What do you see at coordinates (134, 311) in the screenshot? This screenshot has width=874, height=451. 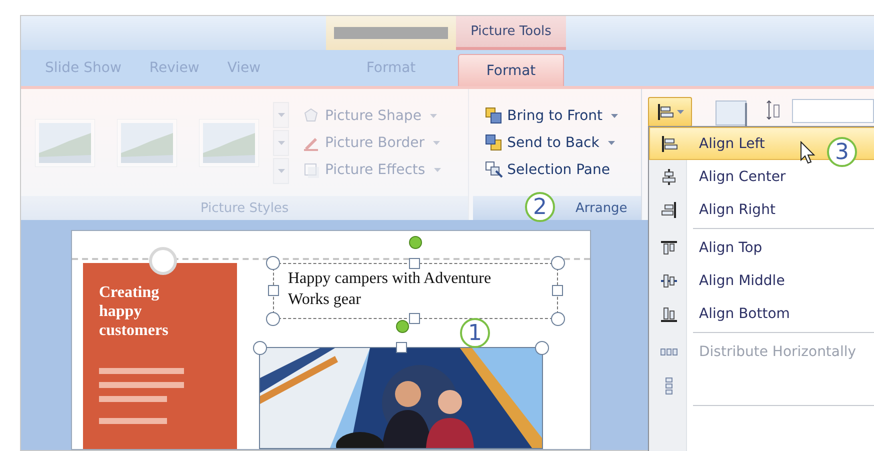 I see `panel-title: Creating happy customers` at bounding box center [134, 311].